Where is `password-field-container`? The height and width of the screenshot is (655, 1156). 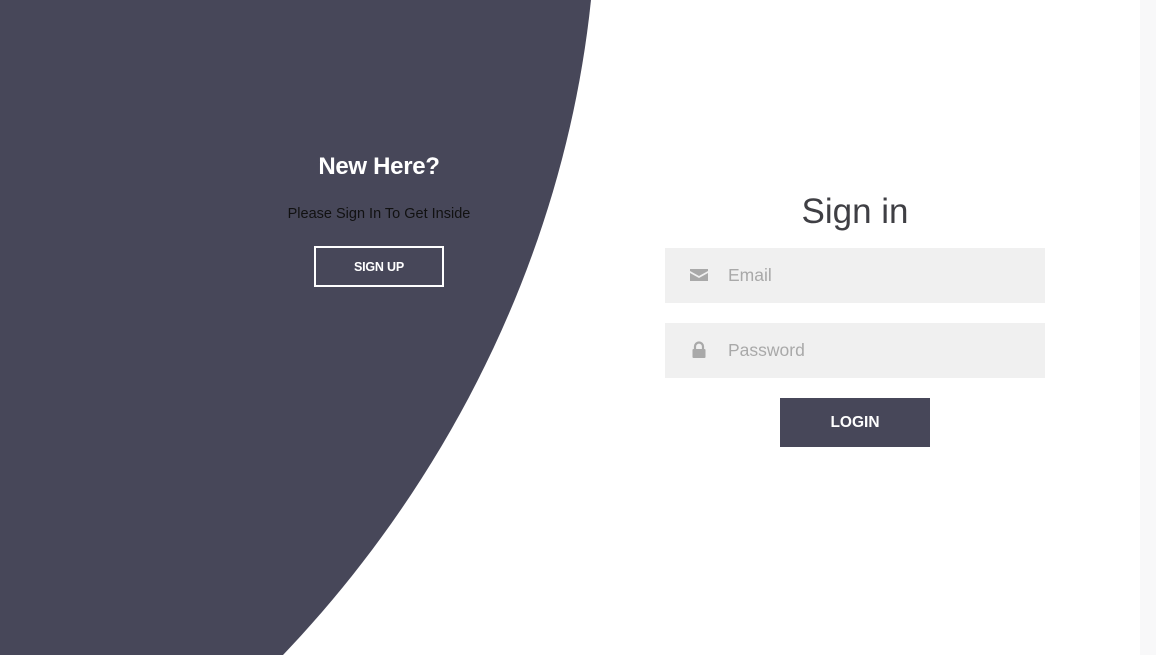 password-field-container is located at coordinates (855, 350).